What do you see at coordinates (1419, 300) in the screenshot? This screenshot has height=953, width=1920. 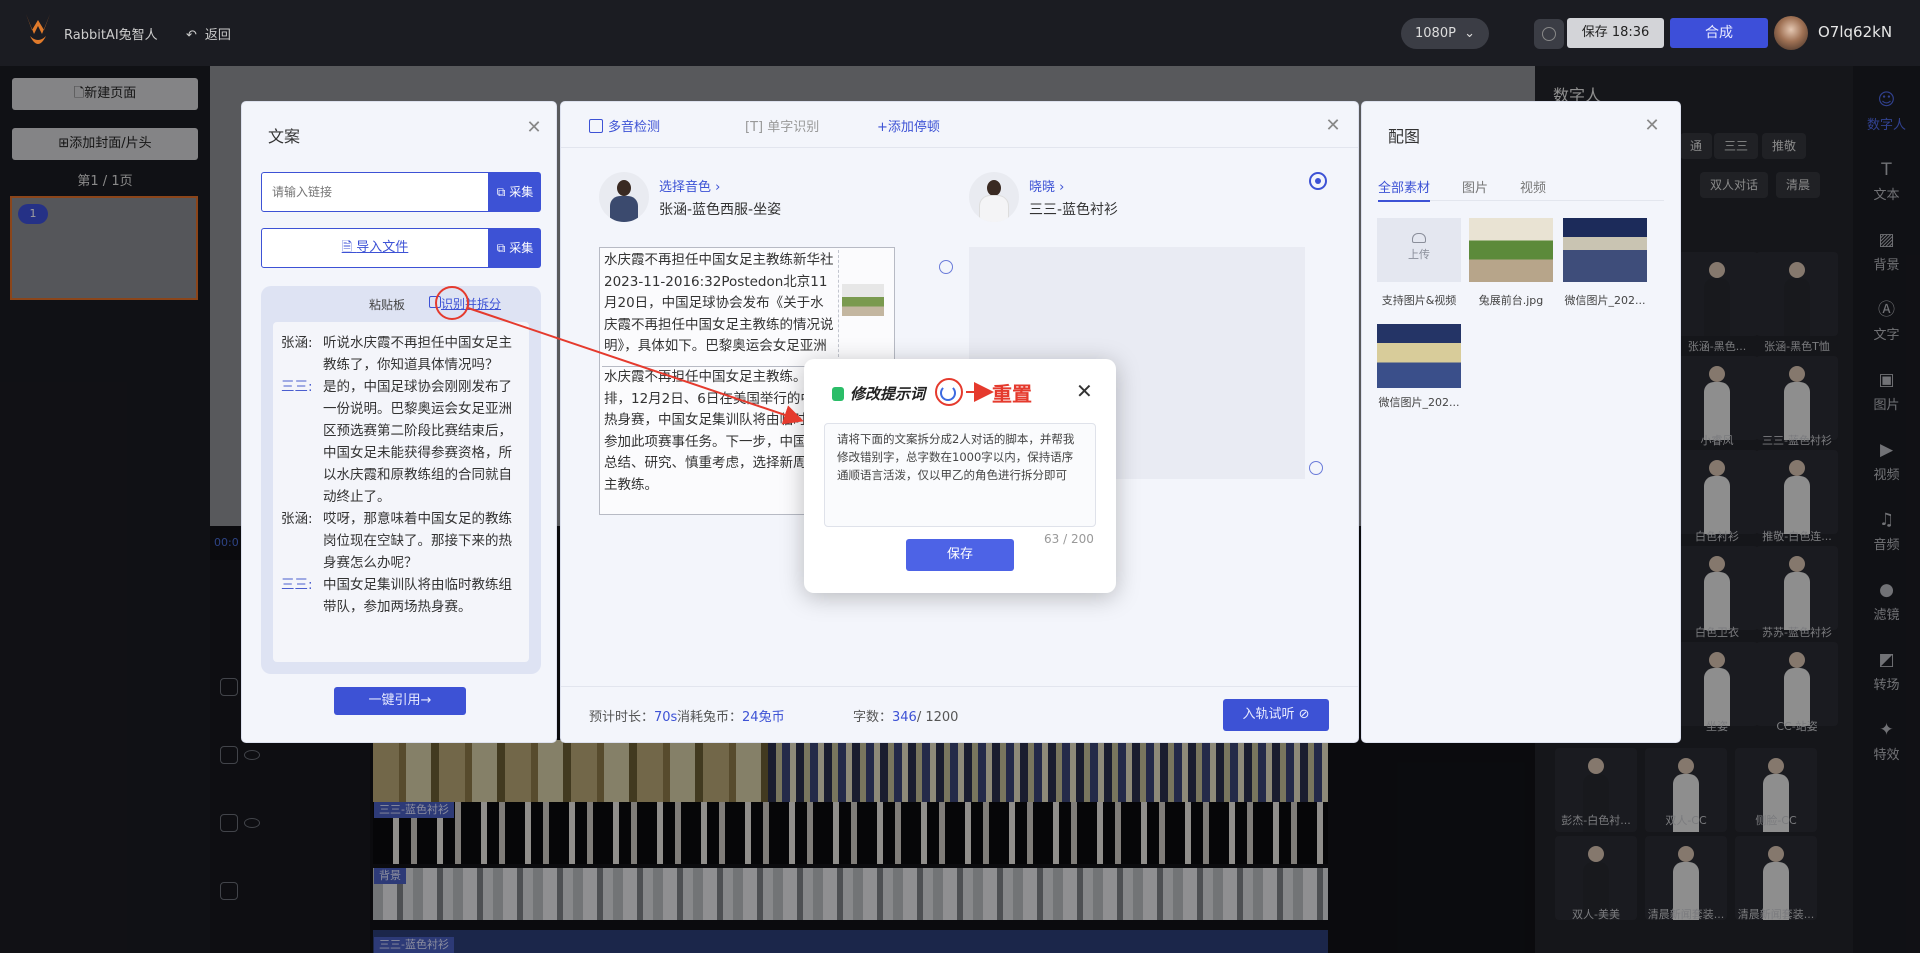 I see `media-label: 支持图片&视频` at bounding box center [1419, 300].